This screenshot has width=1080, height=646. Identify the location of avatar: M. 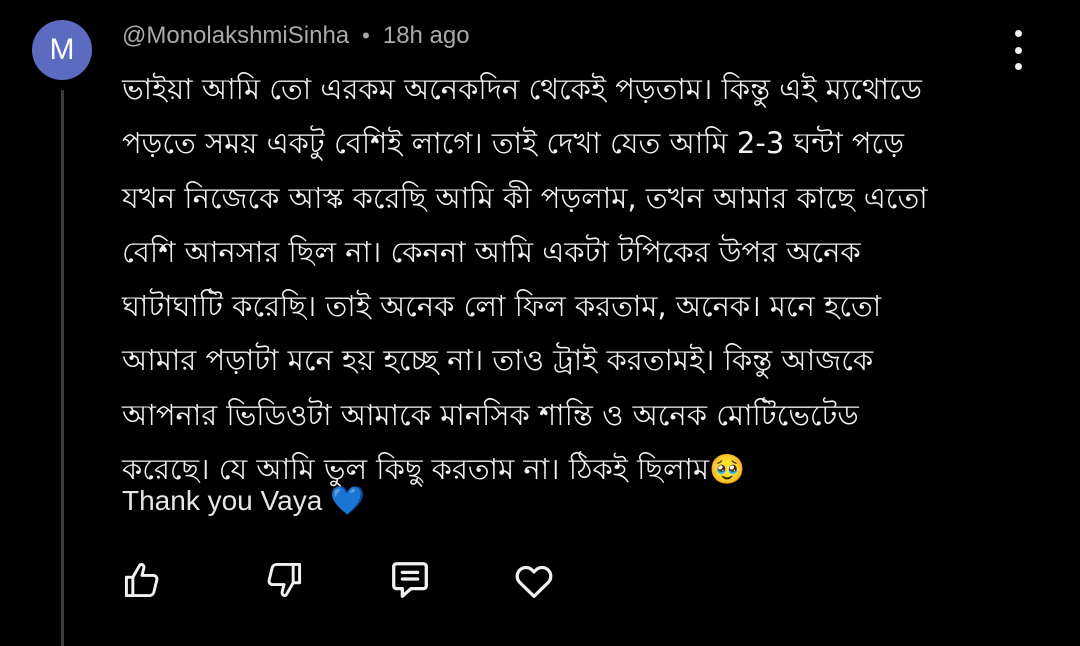
(62, 50).